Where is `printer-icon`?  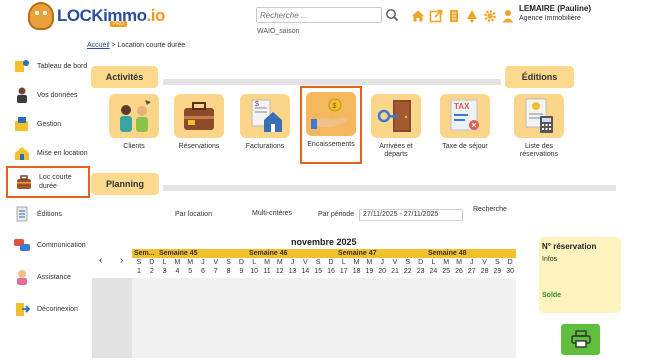
printer-icon is located at coordinates (580, 339).